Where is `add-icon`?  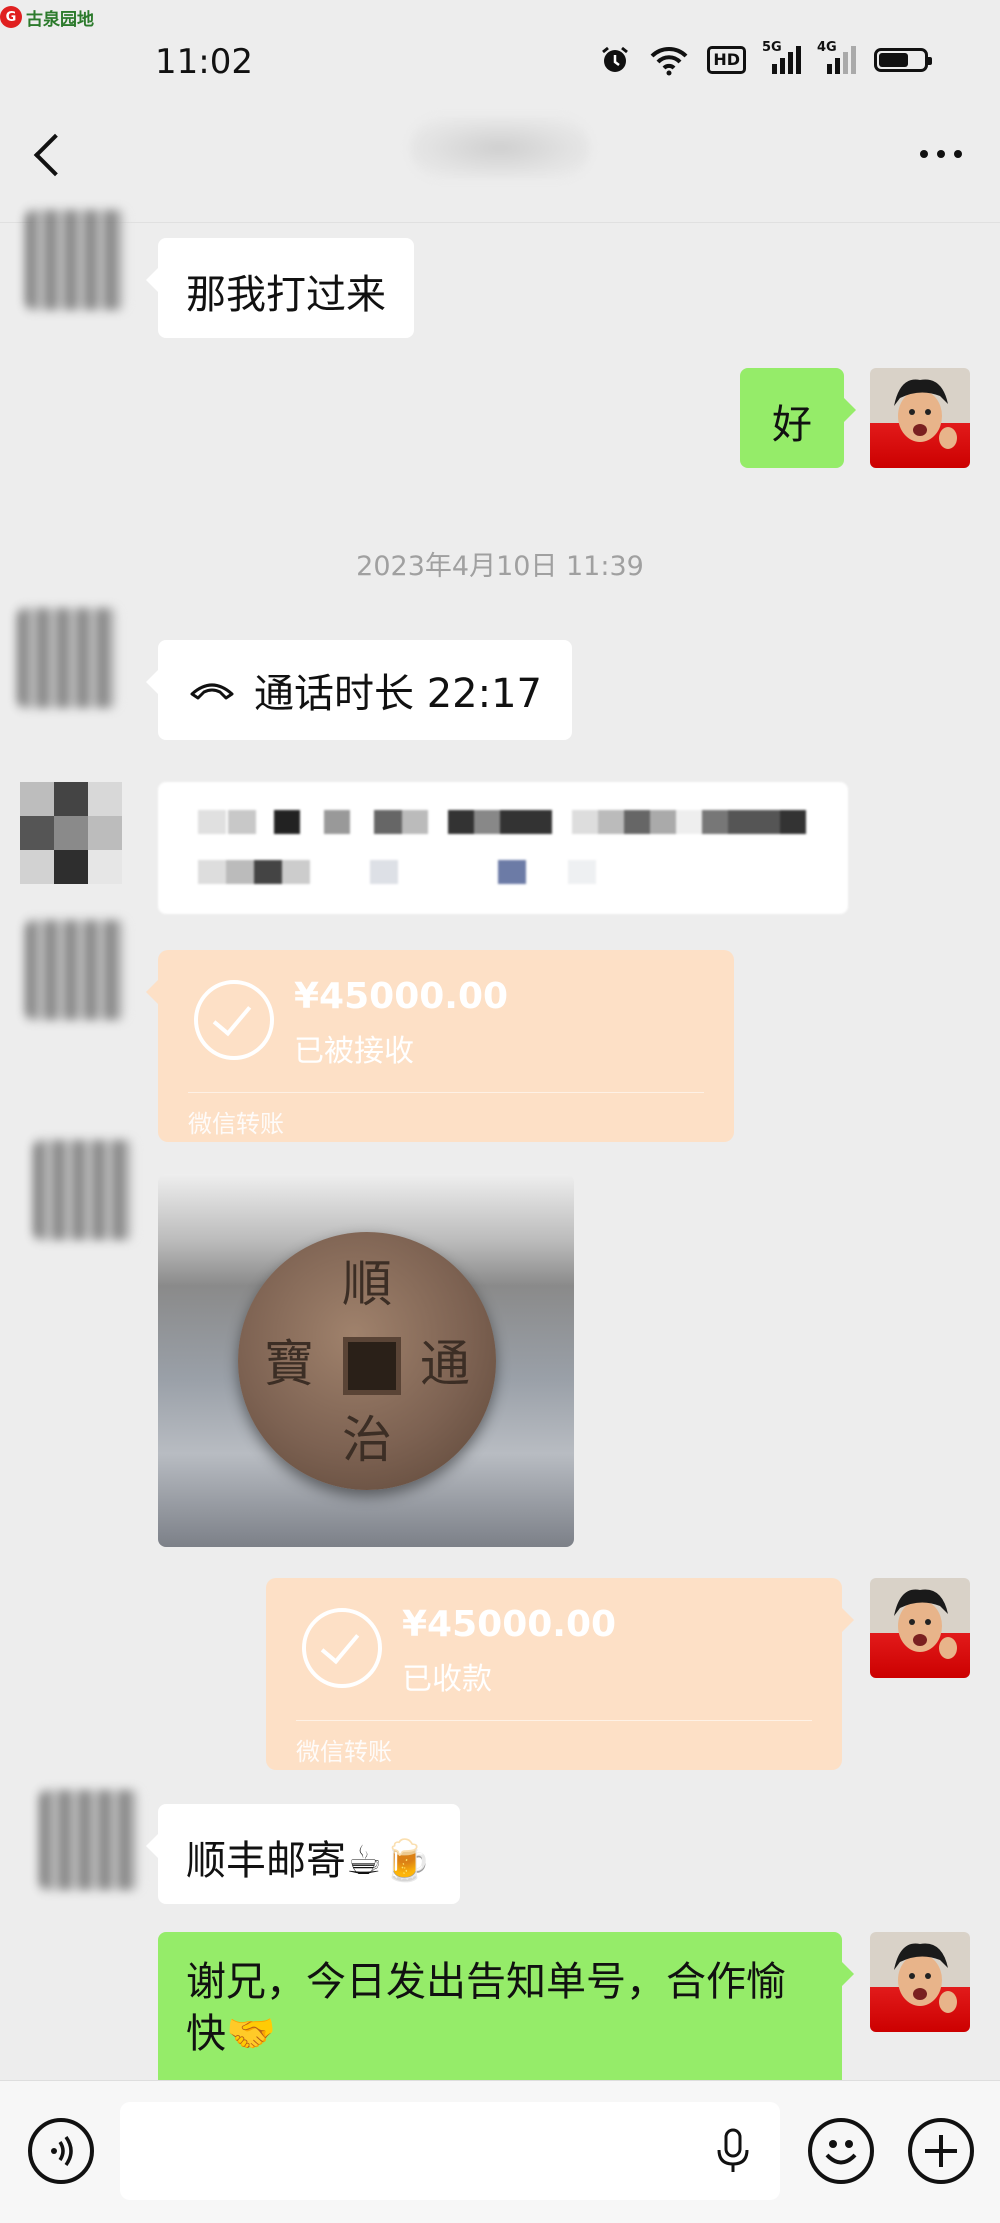
add-icon is located at coordinates (941, 2151).